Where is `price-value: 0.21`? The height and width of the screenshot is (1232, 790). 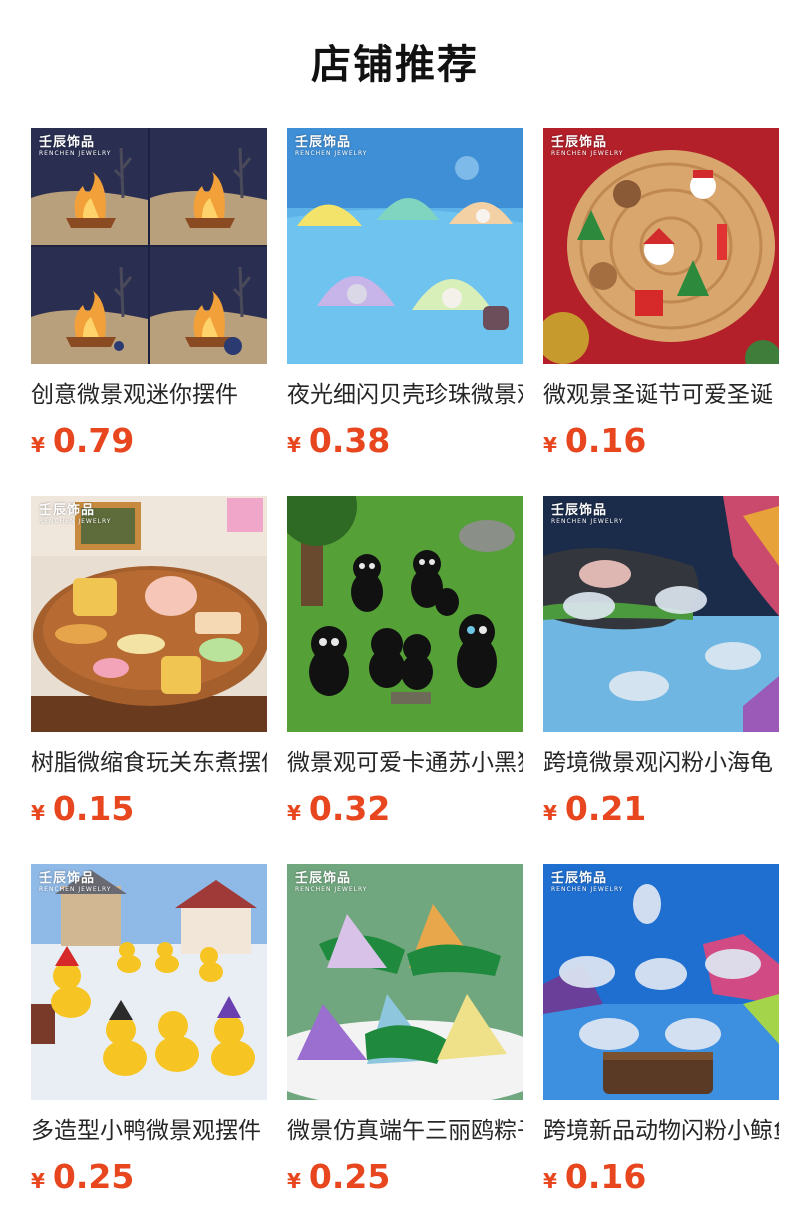 price-value: 0.21 is located at coordinates (605, 808).